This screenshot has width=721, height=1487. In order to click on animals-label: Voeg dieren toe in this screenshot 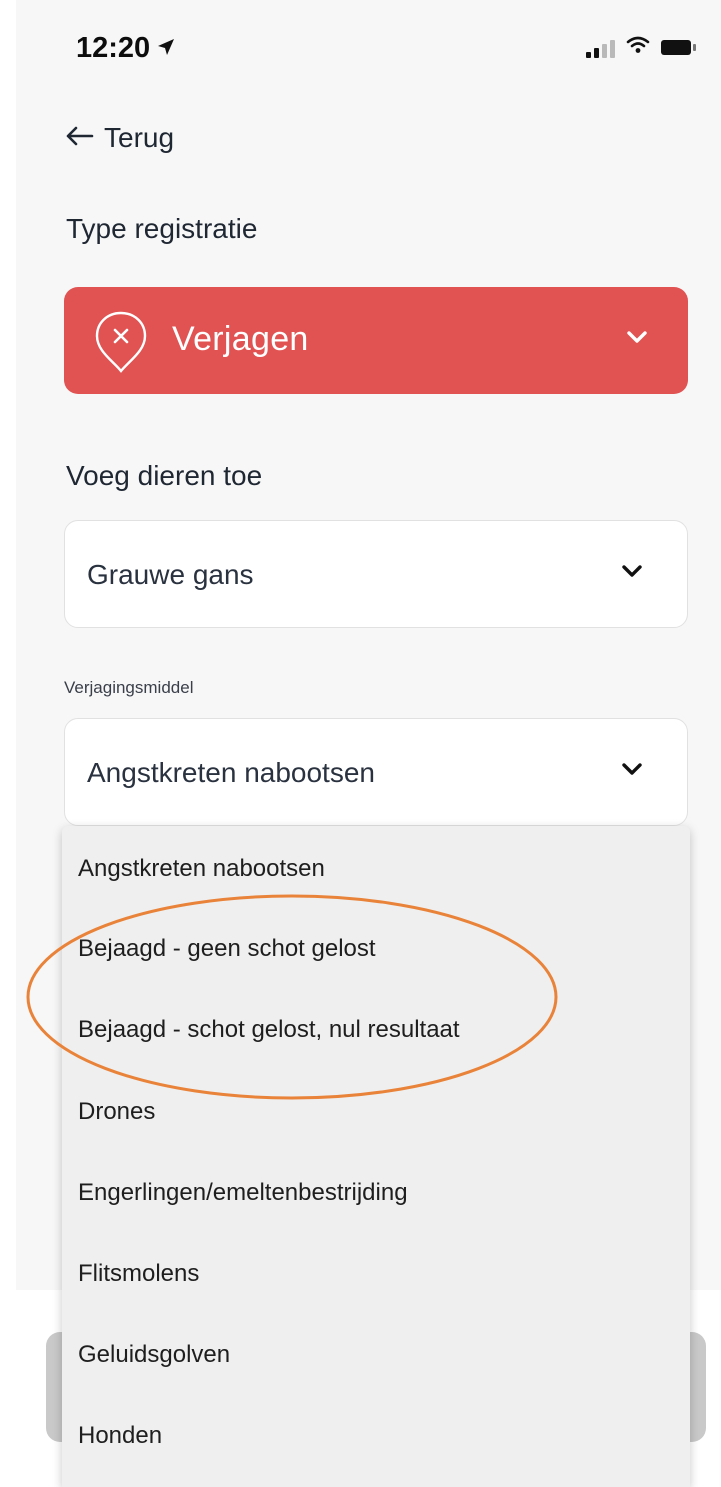, I will do `click(164, 475)`.